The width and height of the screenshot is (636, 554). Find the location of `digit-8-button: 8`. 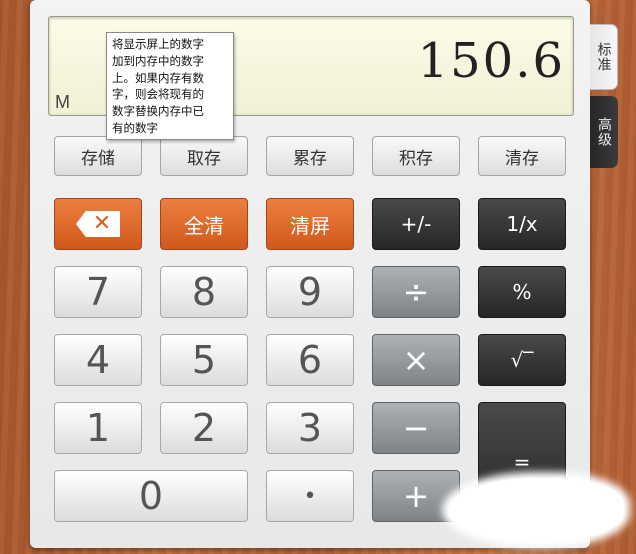

digit-8-button: 8 is located at coordinates (204, 292).